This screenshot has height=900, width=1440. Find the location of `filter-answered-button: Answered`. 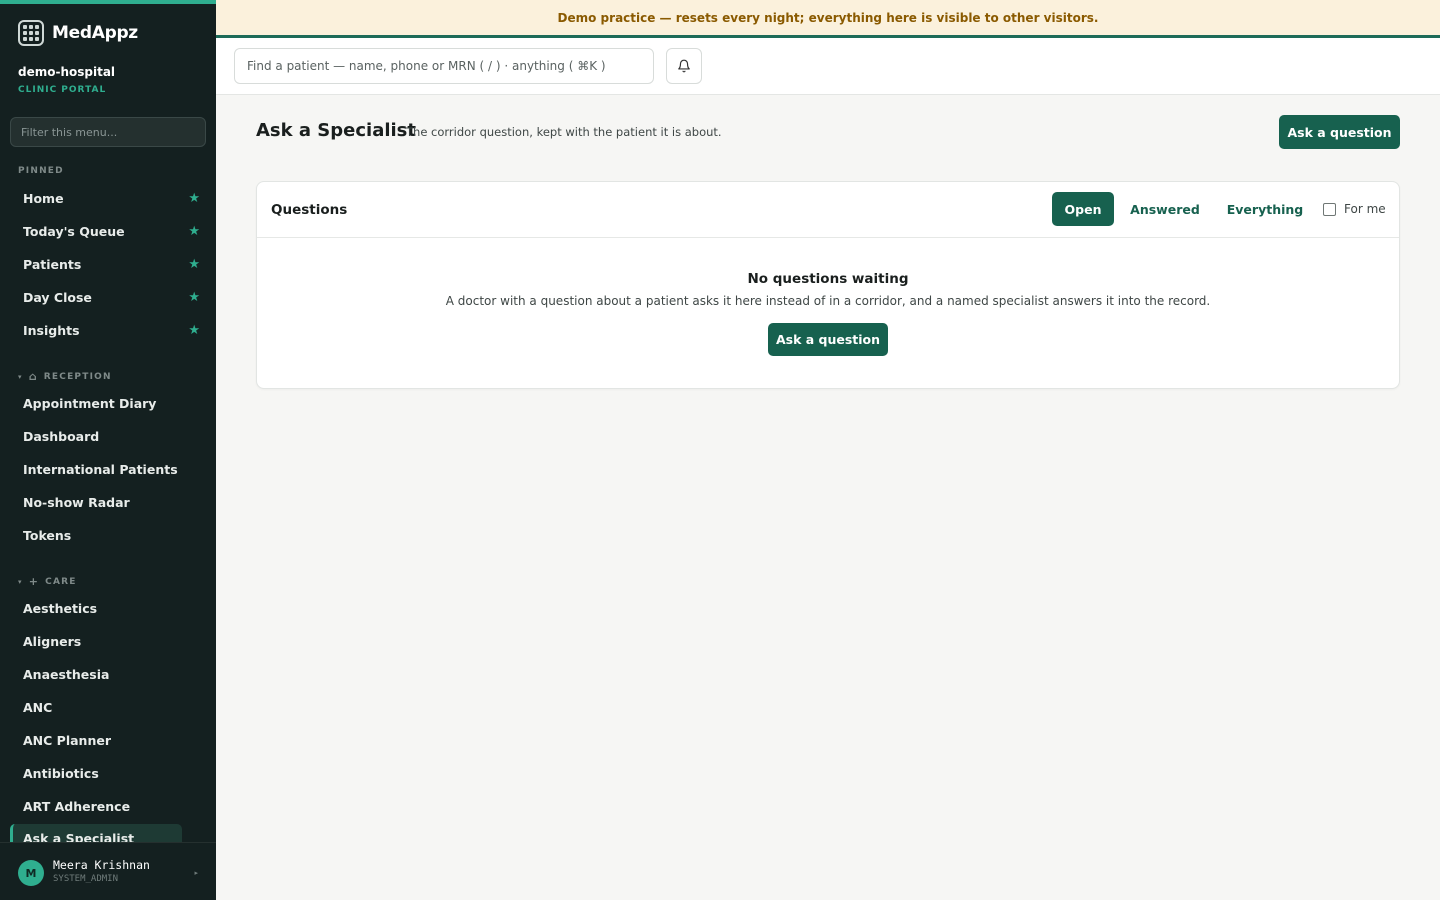

filter-answered-button: Answered is located at coordinates (1165, 209).